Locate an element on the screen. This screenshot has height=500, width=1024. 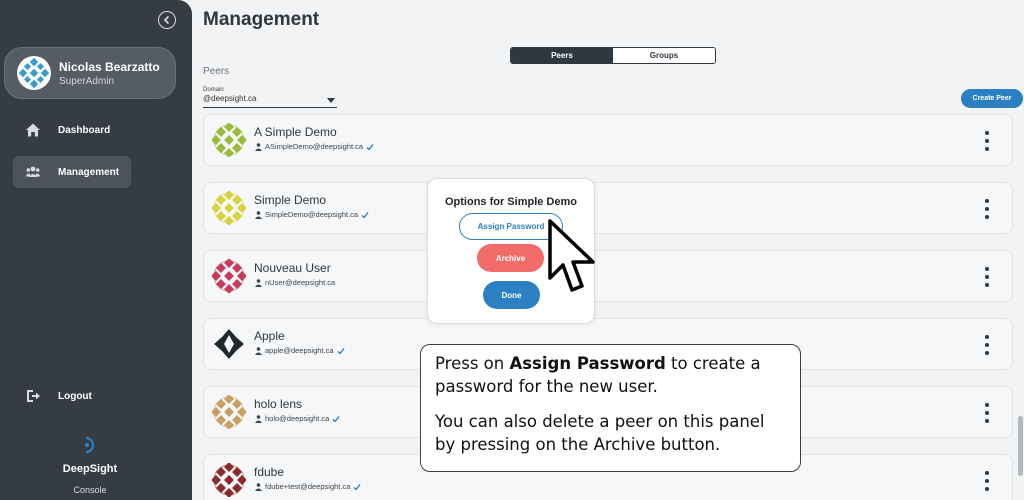
peer-email-row: SimpleDemo@deepsight.ca is located at coordinates (312, 214).